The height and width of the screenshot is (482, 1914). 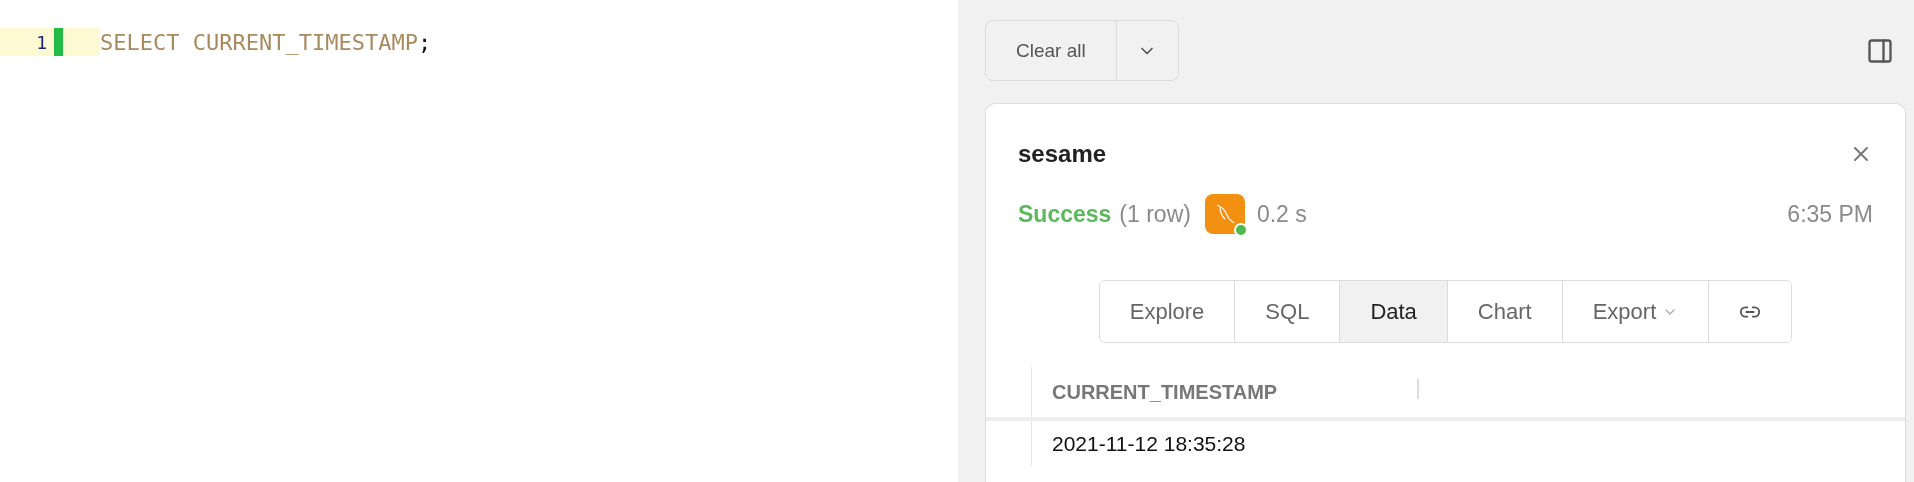 What do you see at coordinates (1830, 214) in the screenshot?
I see `time-text: 6:35 PM` at bounding box center [1830, 214].